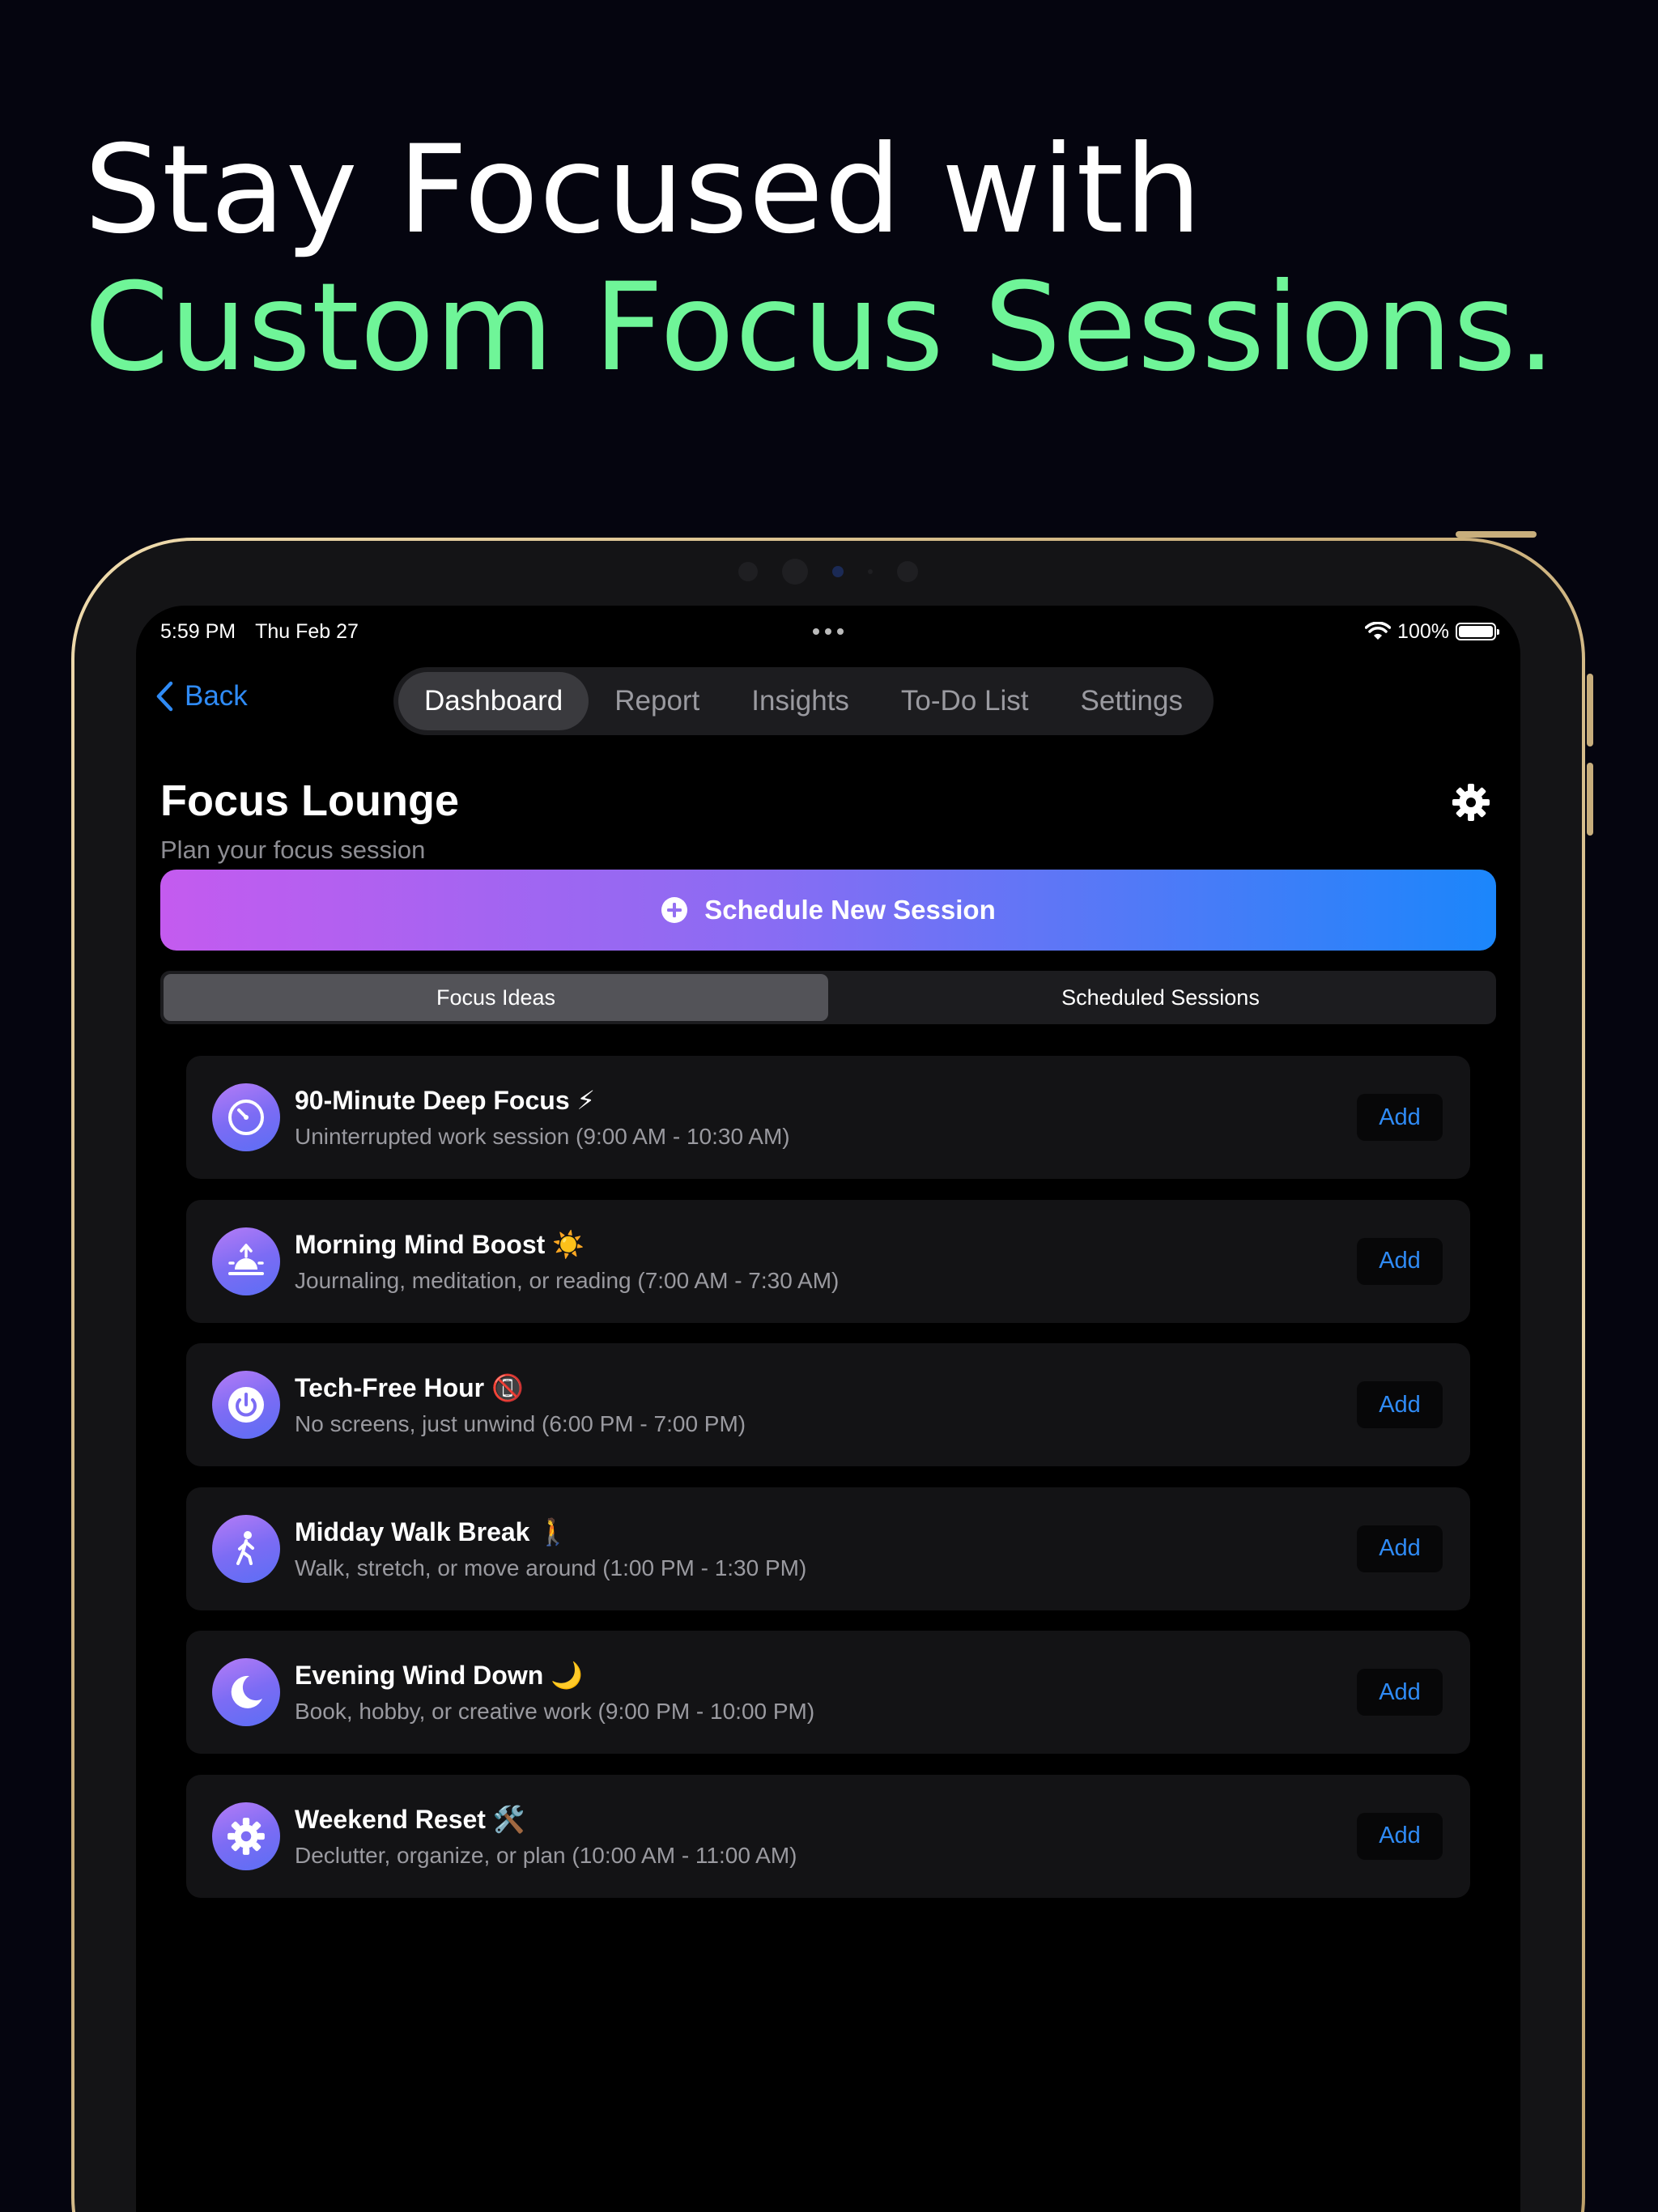 Image resolution: width=1658 pixels, height=2212 pixels. Describe the element at coordinates (800, 701) in the screenshot. I see `tab-insights: Insights` at that location.